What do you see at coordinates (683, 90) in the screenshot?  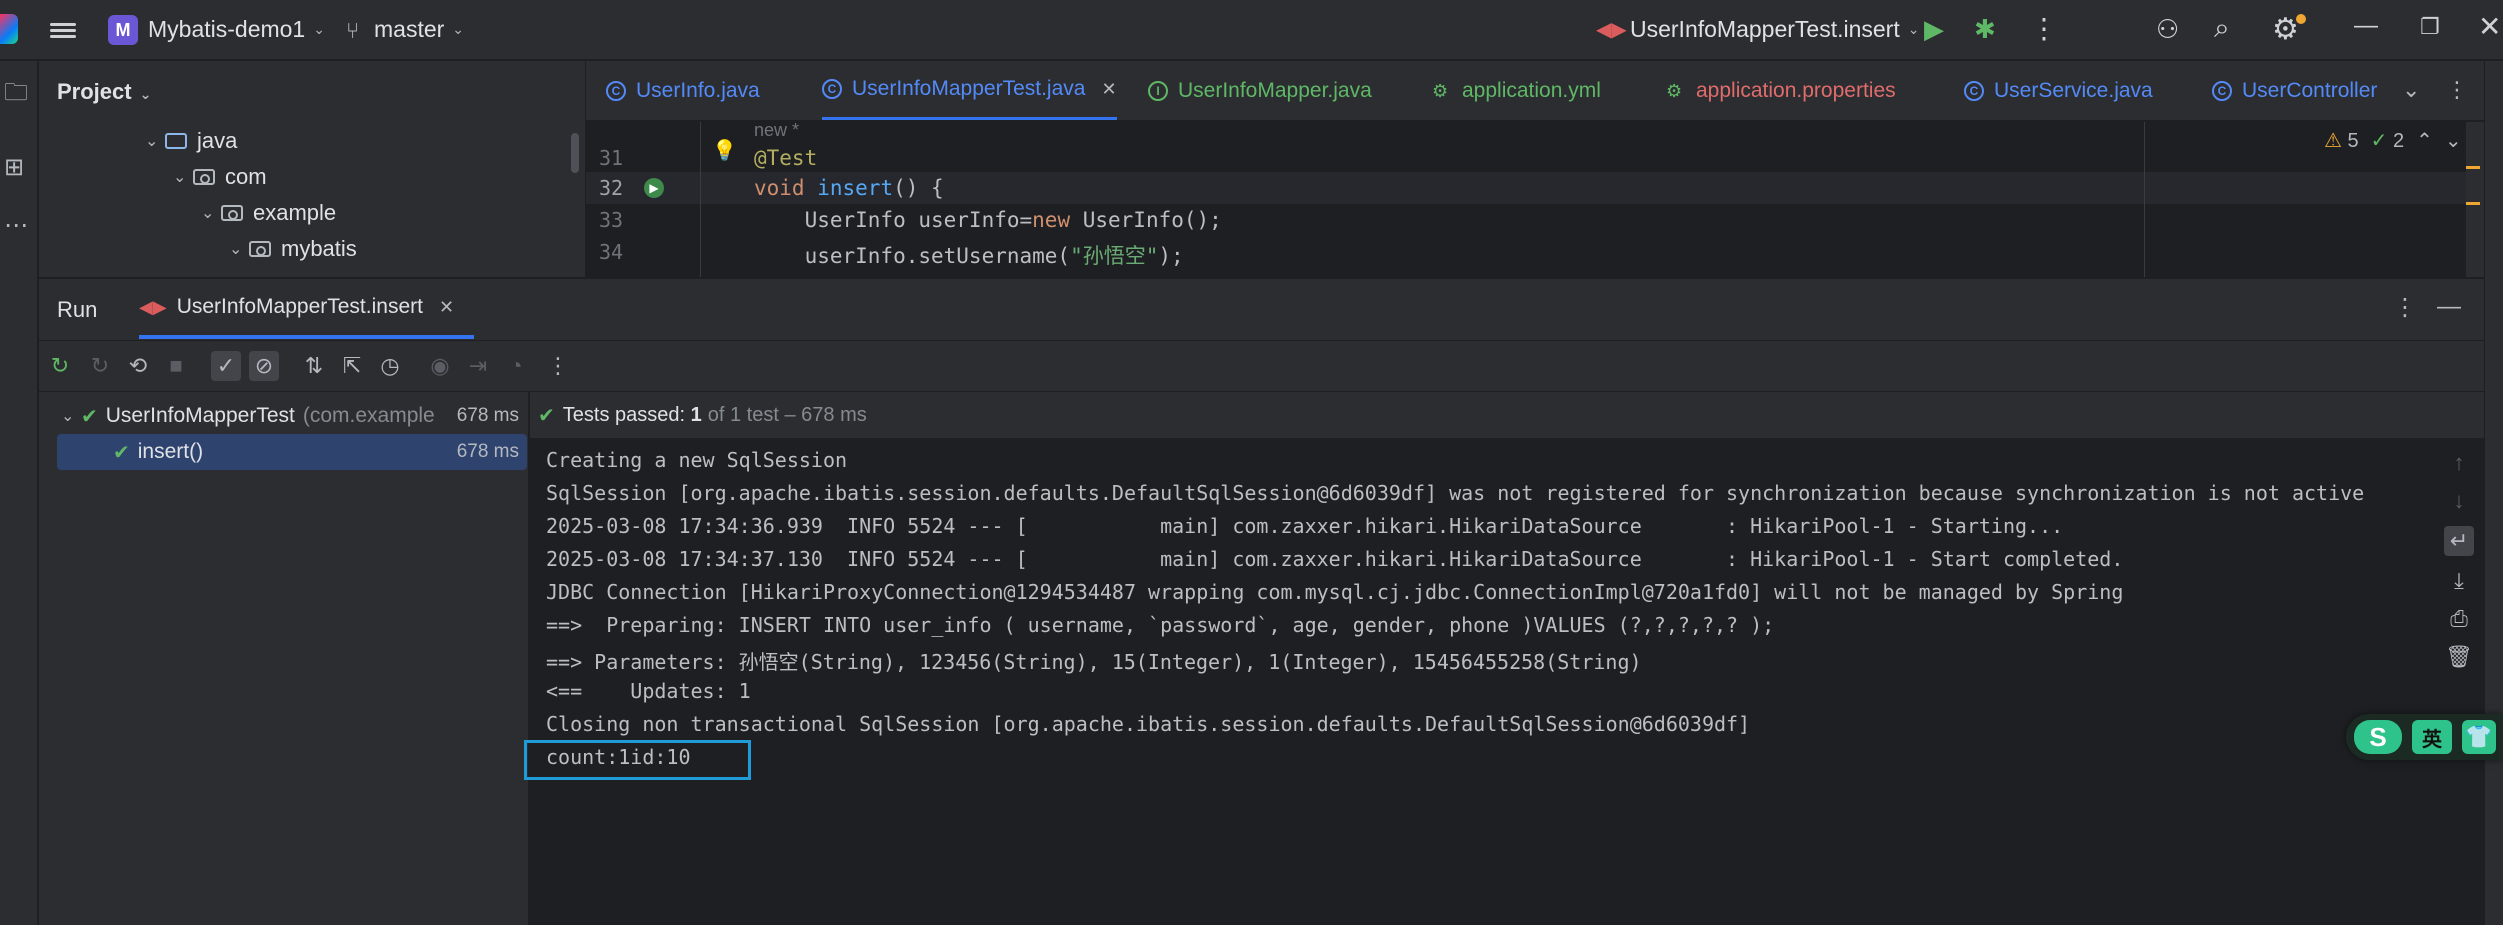 I see `tab-userinfo-java: C UserInfo.java` at bounding box center [683, 90].